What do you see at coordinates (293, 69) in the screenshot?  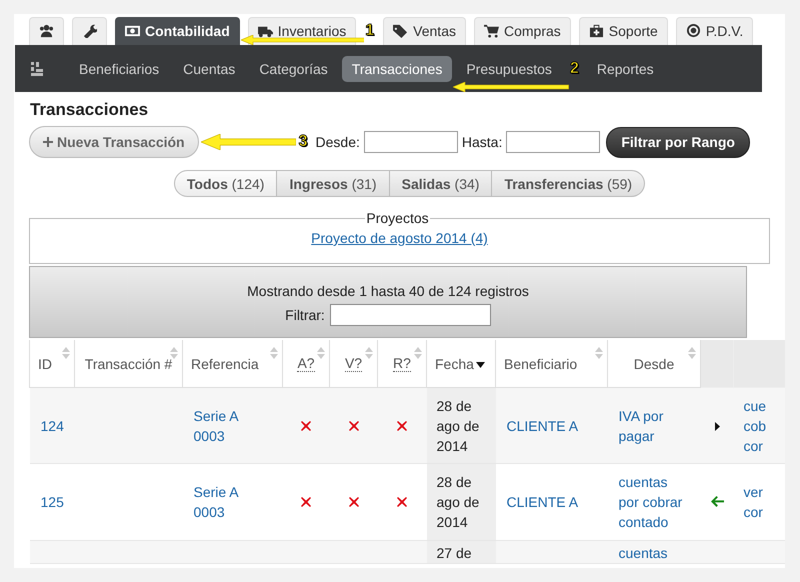 I see `nav-item: Categorías` at bounding box center [293, 69].